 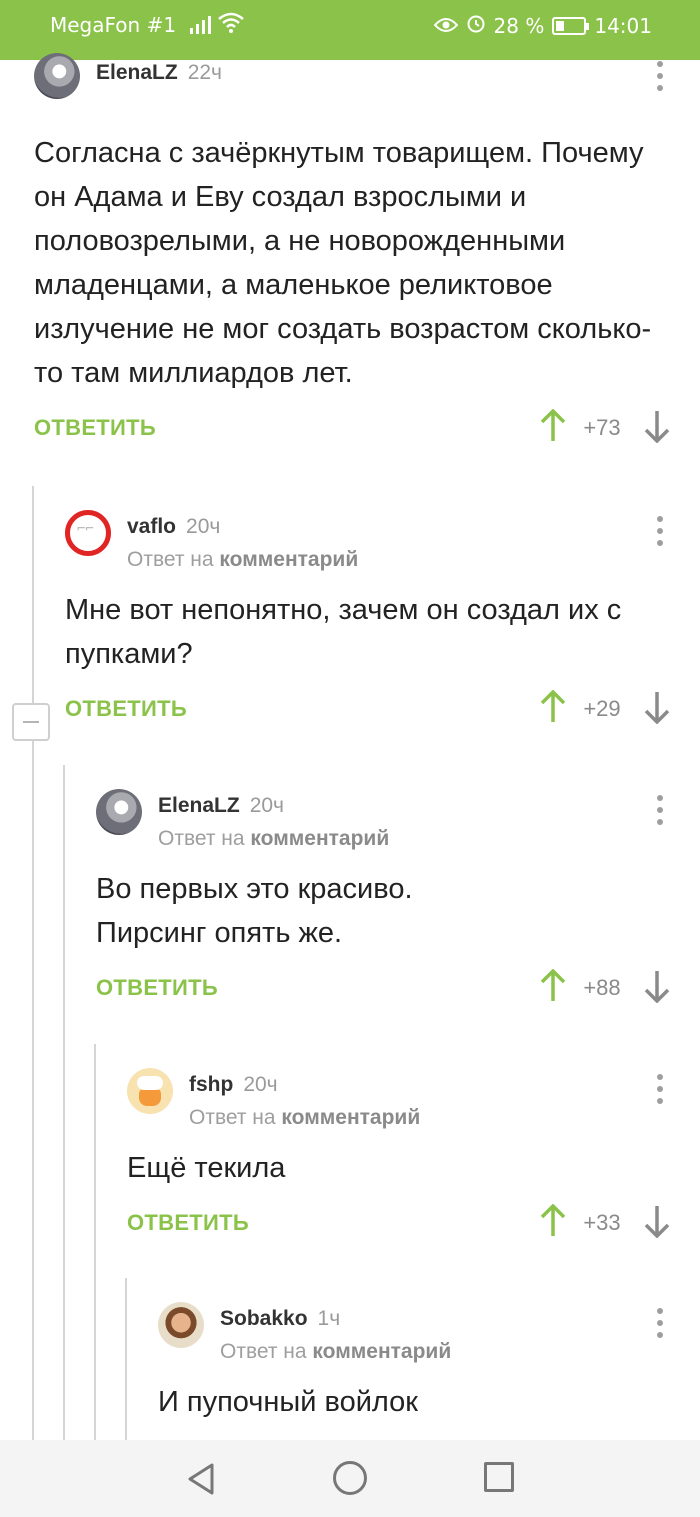 What do you see at coordinates (288, 1402) in the screenshot?
I see `comment-text: И пупочный войлок` at bounding box center [288, 1402].